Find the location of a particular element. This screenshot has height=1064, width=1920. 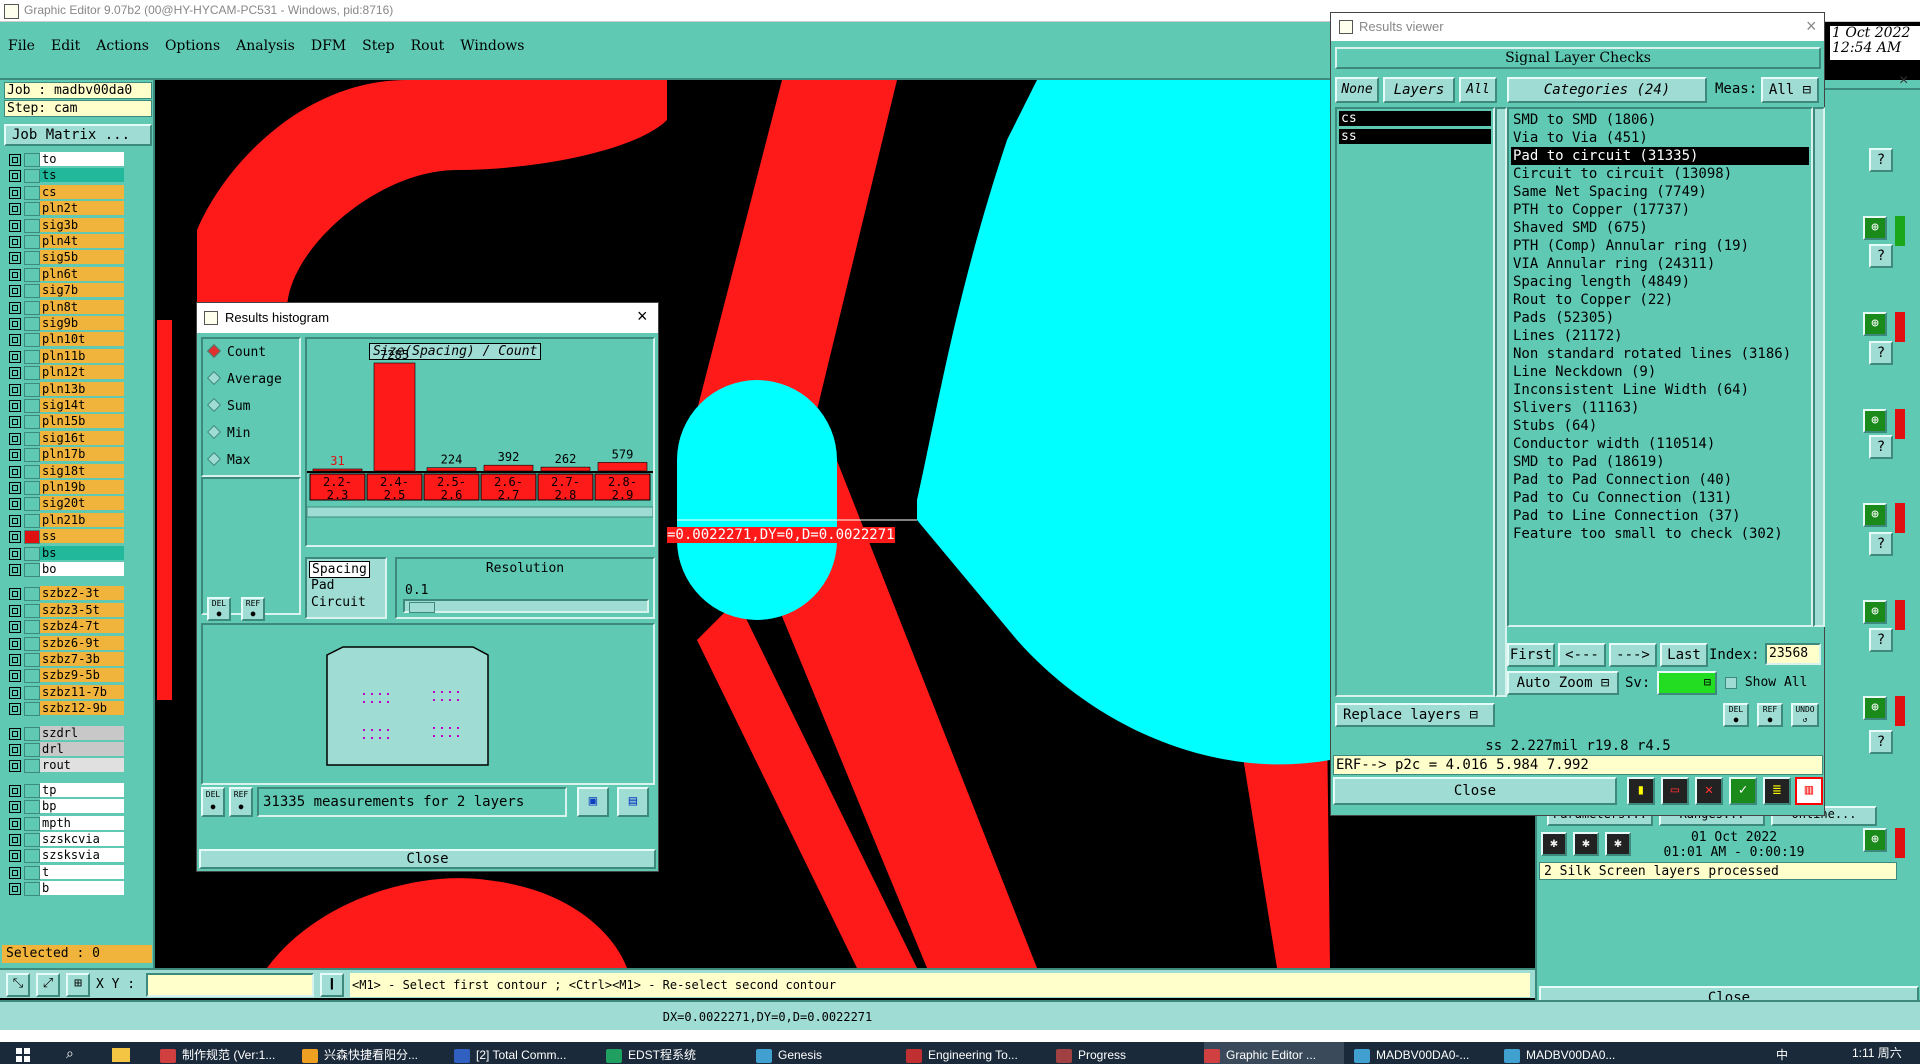

category-item: Pad to Line Connection (37) is located at coordinates (1626, 516).